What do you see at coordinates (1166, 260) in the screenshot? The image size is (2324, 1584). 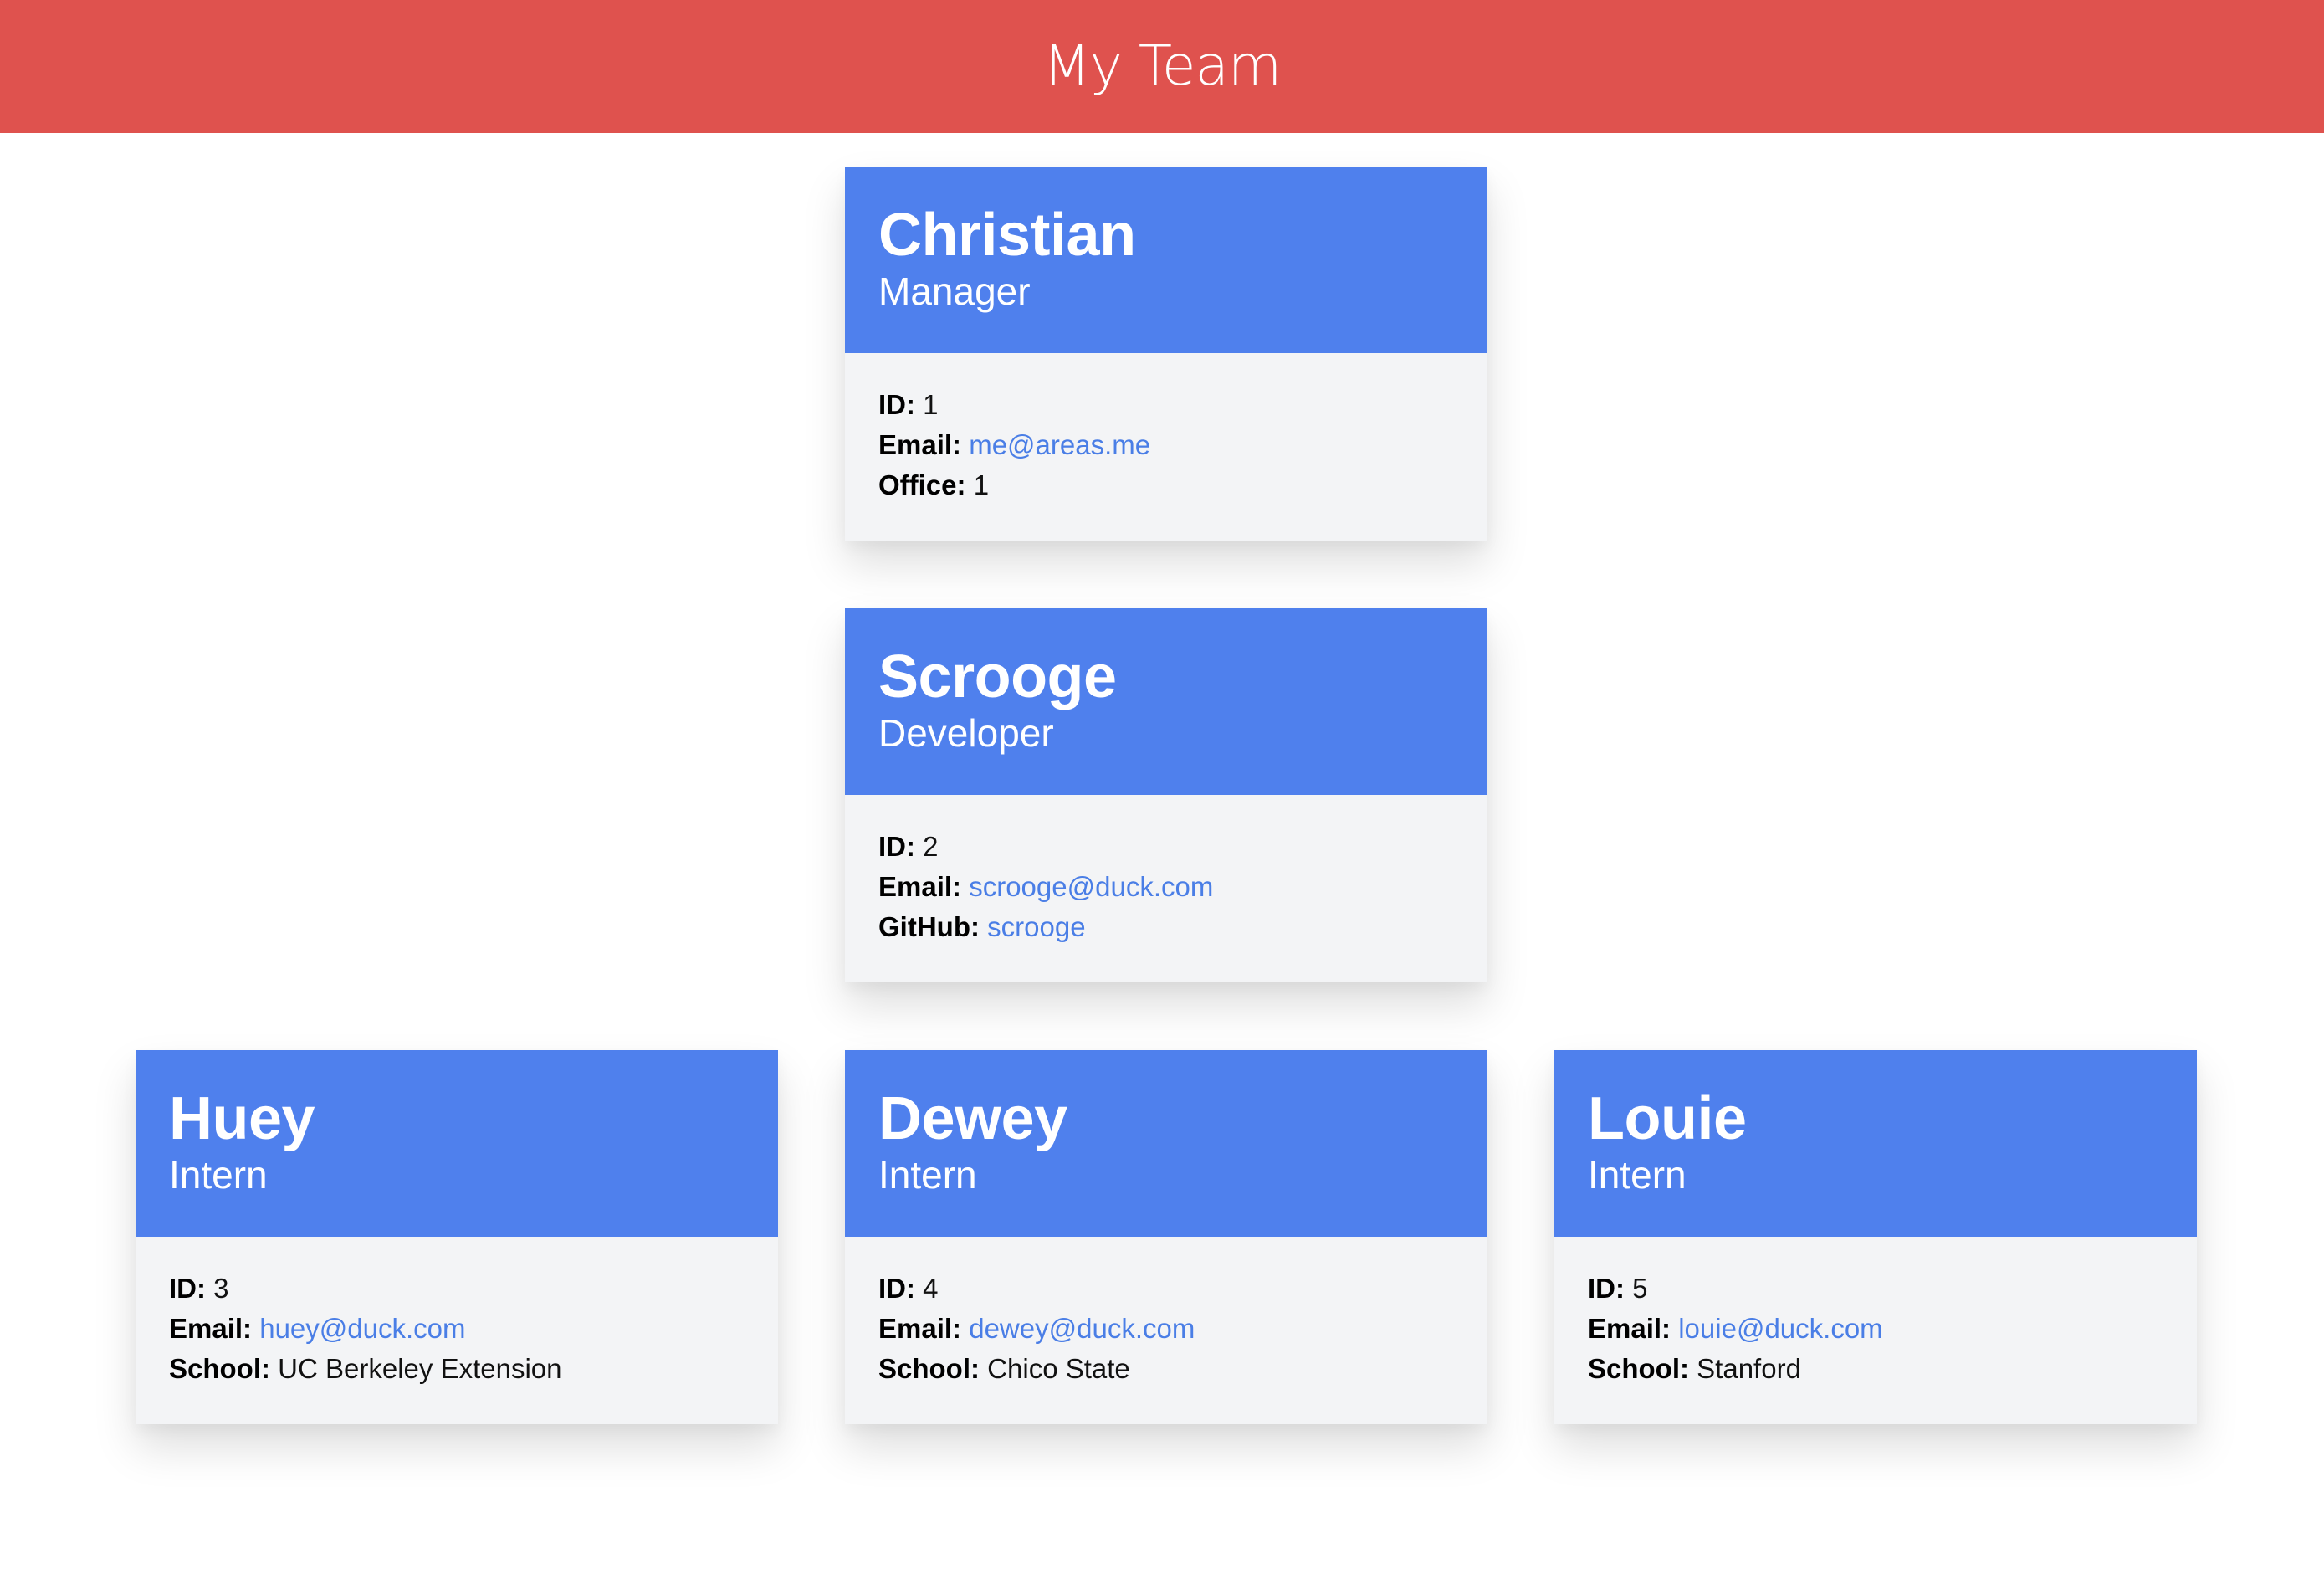 I see `card-header: Christian Manager` at bounding box center [1166, 260].